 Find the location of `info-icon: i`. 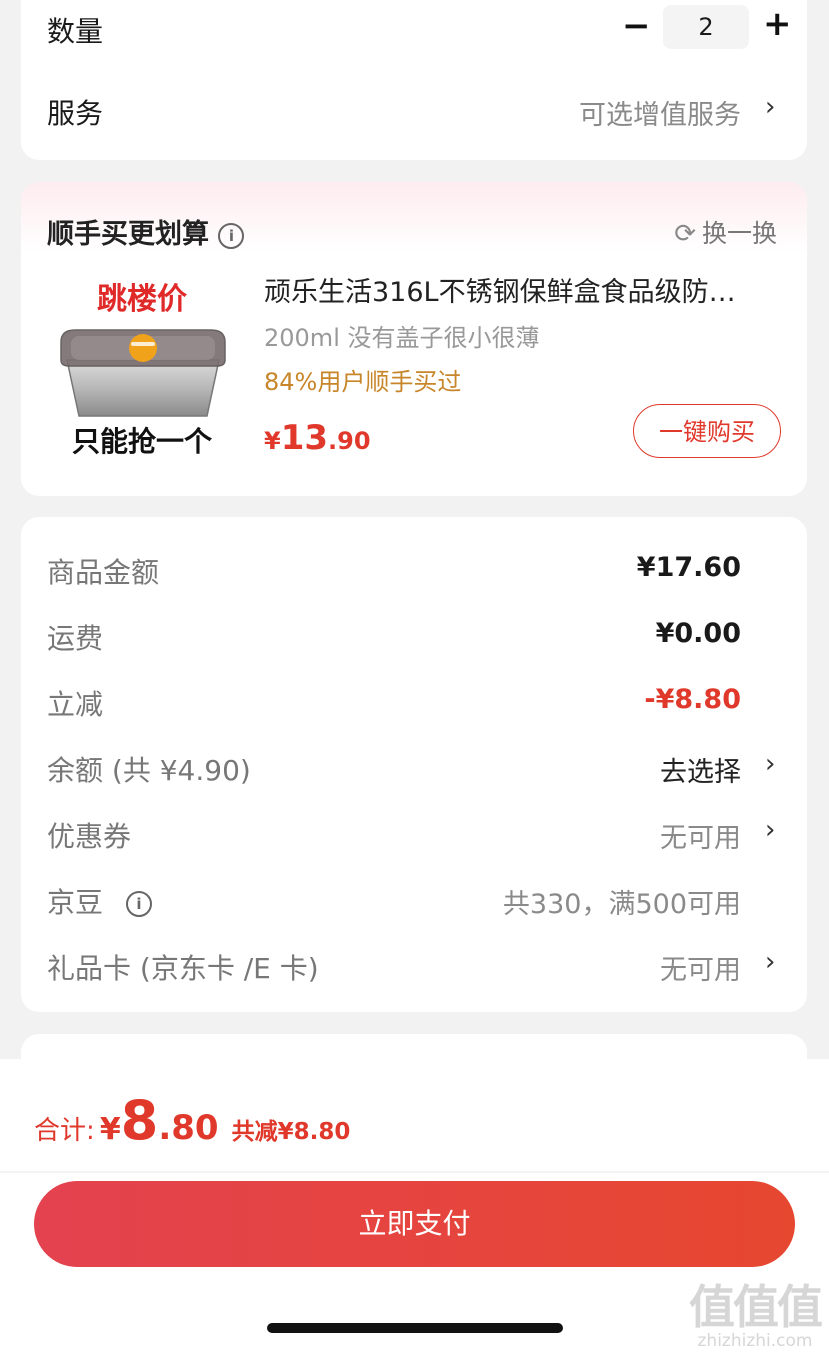

info-icon: i is located at coordinates (231, 235).